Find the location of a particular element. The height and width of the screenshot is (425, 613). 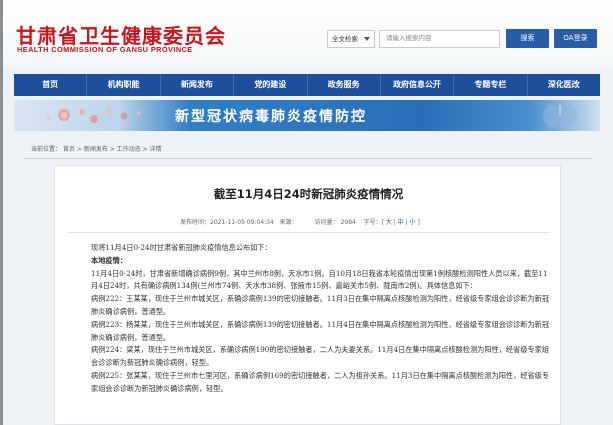

nav-item-news: 新闻发布 is located at coordinates (198, 85).